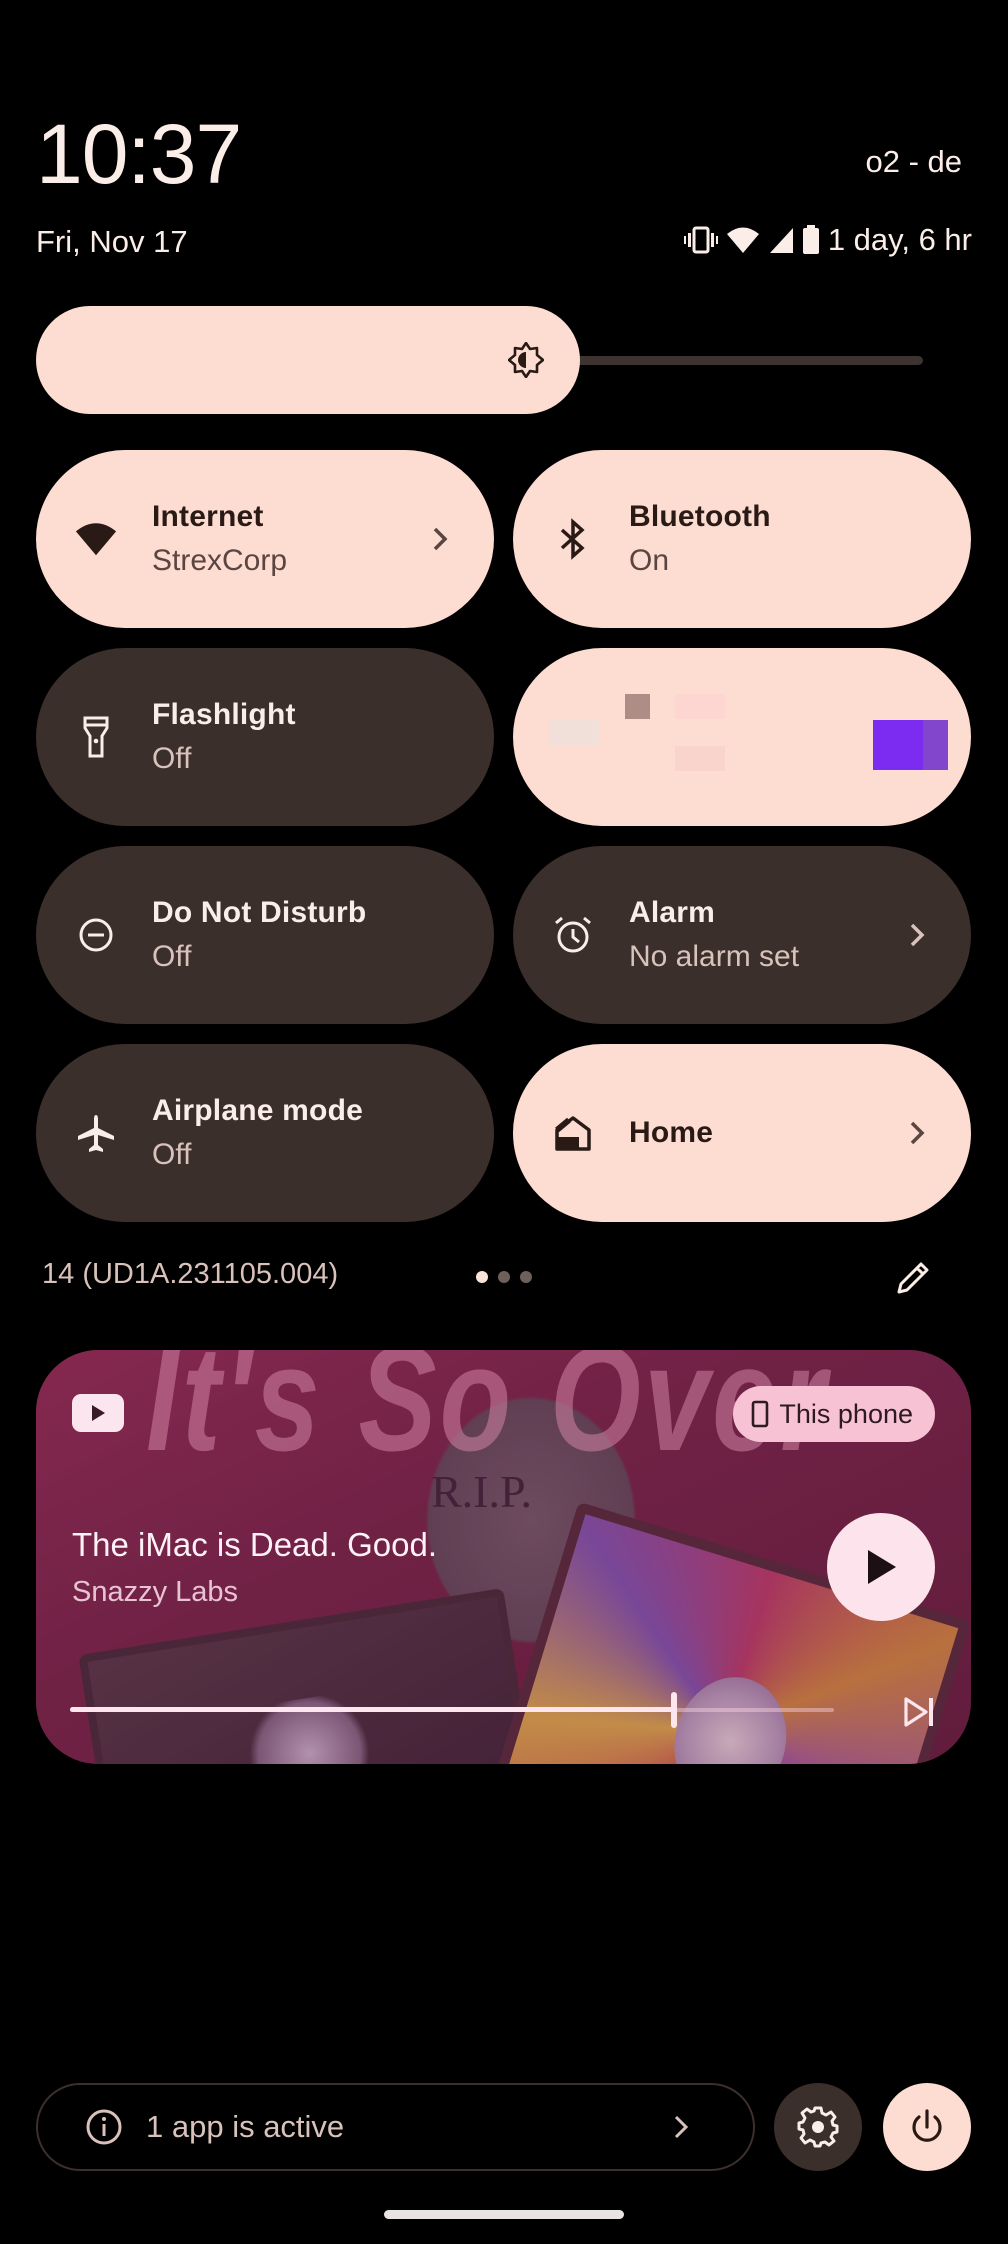  Describe the element at coordinates (254, 1544) in the screenshot. I see `media-title: The iMac is Dead. Good.` at that location.